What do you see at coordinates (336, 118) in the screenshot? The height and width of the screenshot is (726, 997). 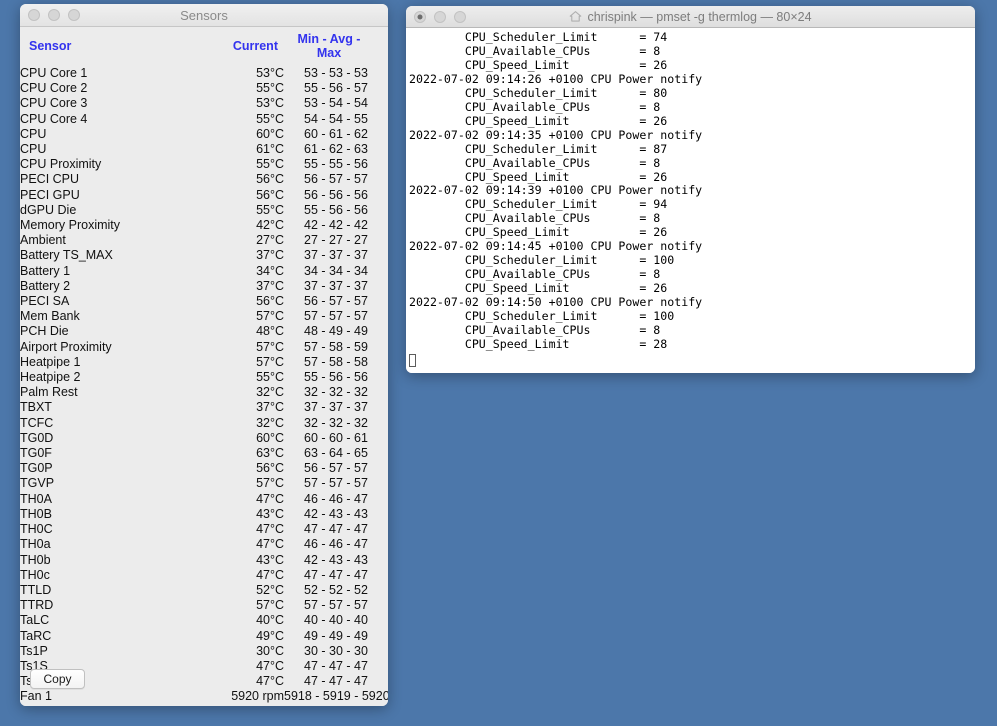 I see `sensor-range-cell: 54 - 54 - 55` at bounding box center [336, 118].